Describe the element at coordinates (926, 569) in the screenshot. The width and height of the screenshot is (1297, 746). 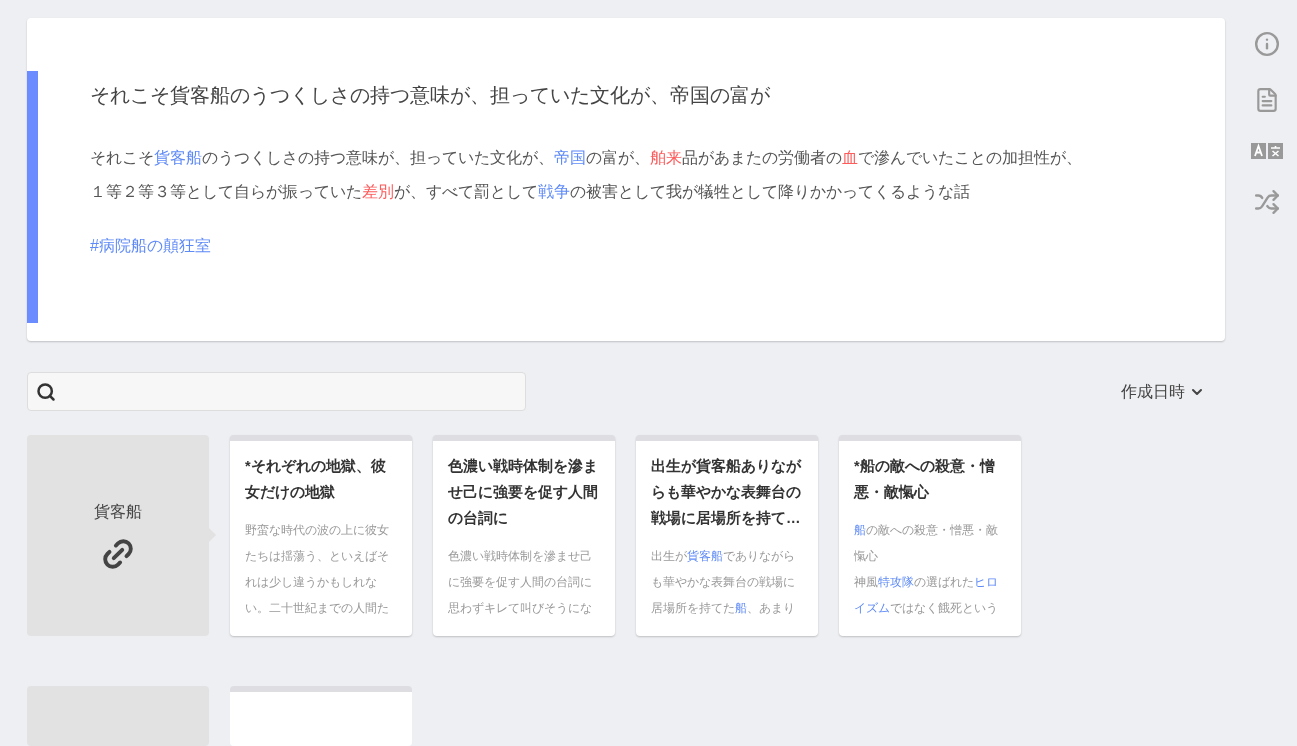
I see `card-description: 船の敵への殺意・憎悪・敵愾心 神風特攻隊の選ばれた ヒロイズムではなく餓死という` at that location.